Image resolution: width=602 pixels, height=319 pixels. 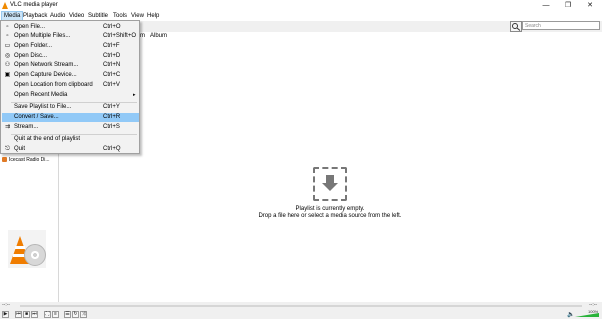 I want to click on window-title: VLC media player, so click(x=34, y=5).